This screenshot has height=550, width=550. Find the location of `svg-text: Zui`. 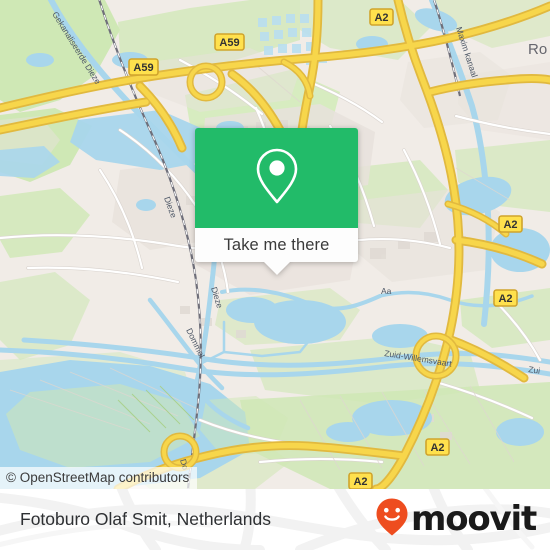

svg-text: Zui is located at coordinates (534, 370).